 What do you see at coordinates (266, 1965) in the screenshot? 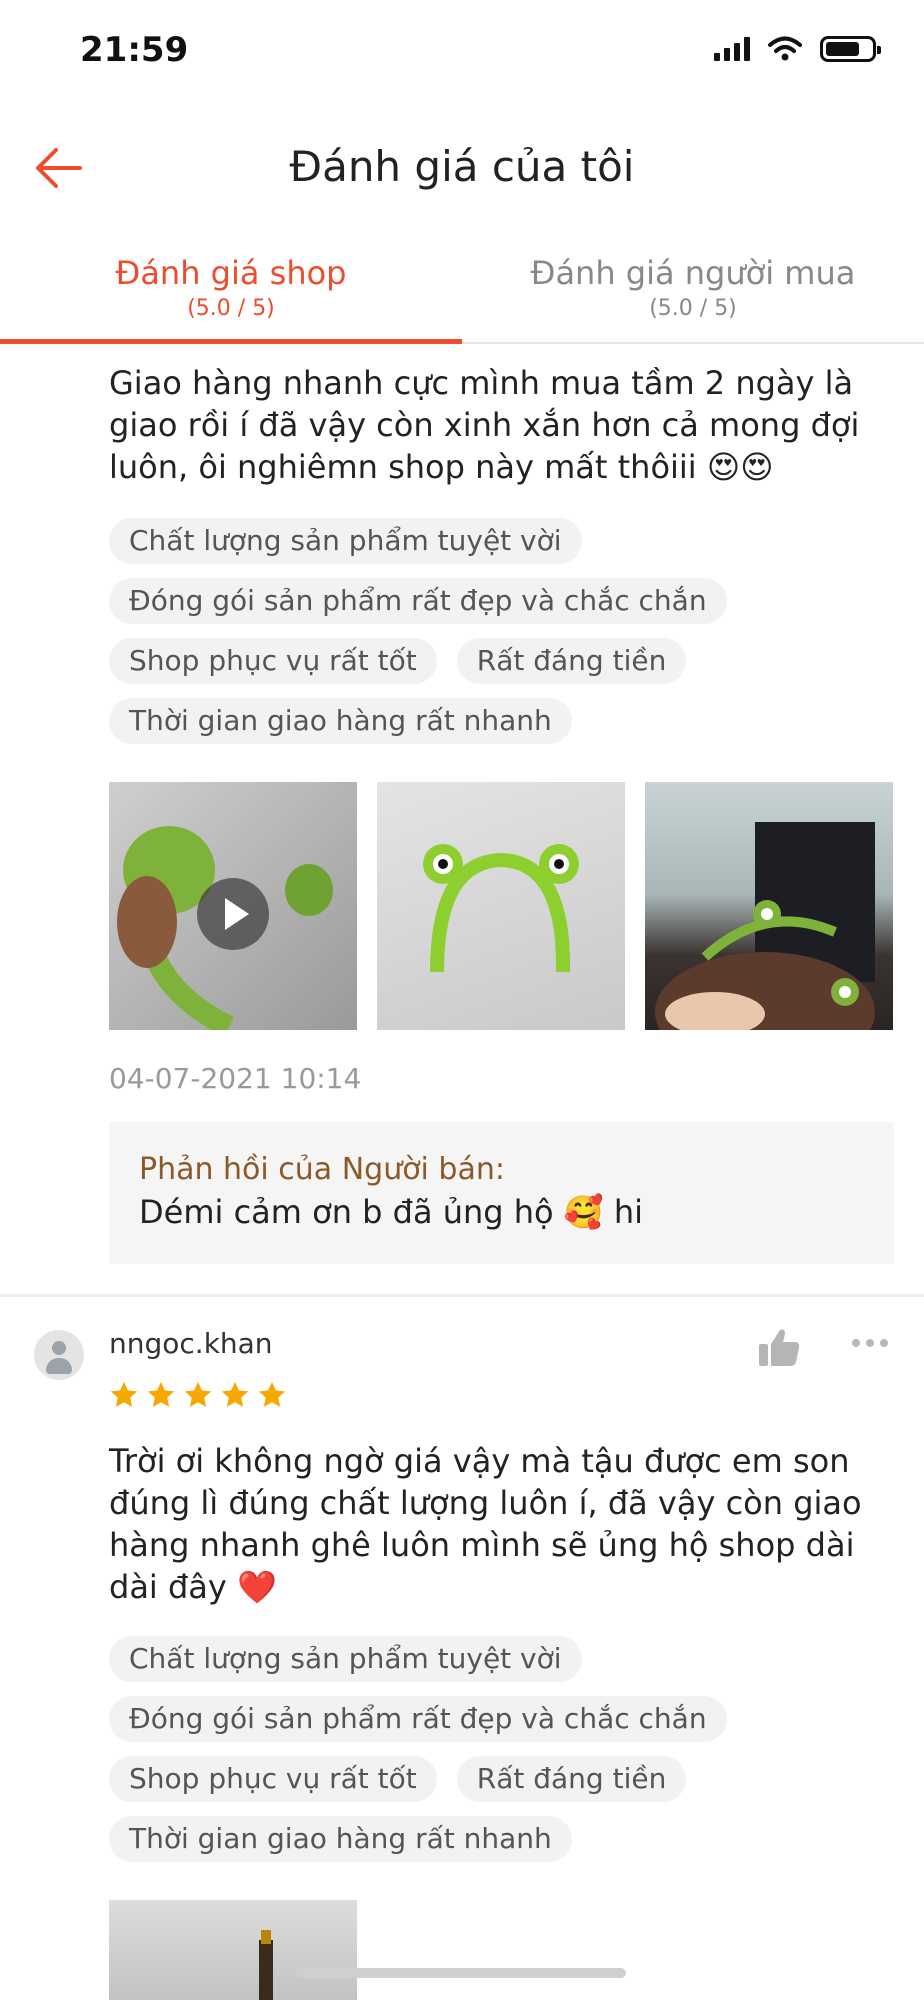
I see `lipstick-photo` at bounding box center [266, 1965].